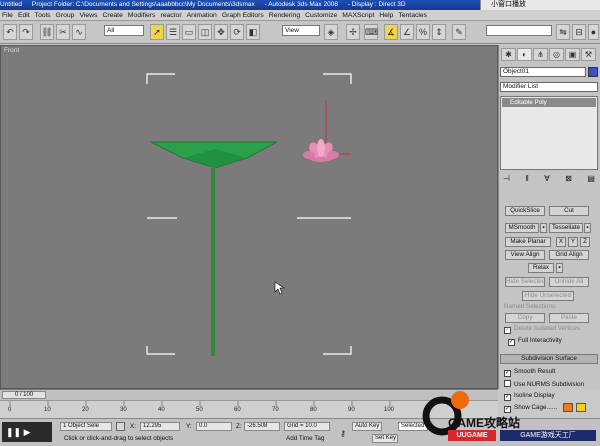  Describe the element at coordinates (358, 15) in the screenshot. I see `menu-maxscript: MAXScript` at that location.